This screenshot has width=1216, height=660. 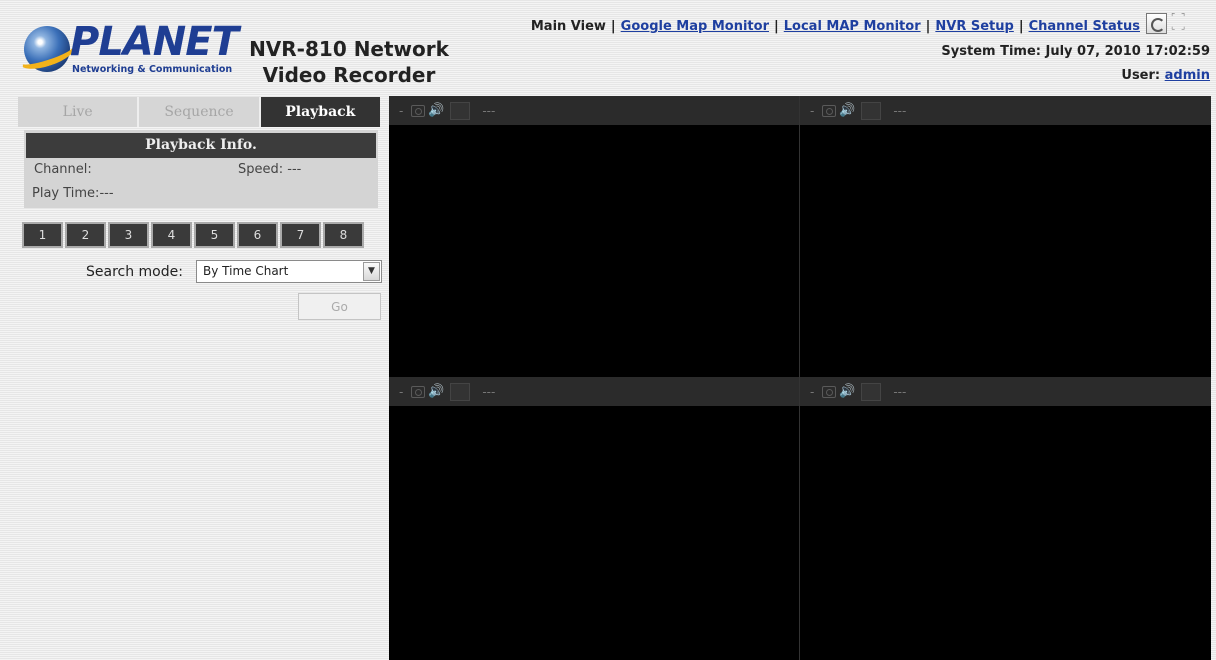 I want to click on user-admin-link: admin, so click(x=1187, y=75).